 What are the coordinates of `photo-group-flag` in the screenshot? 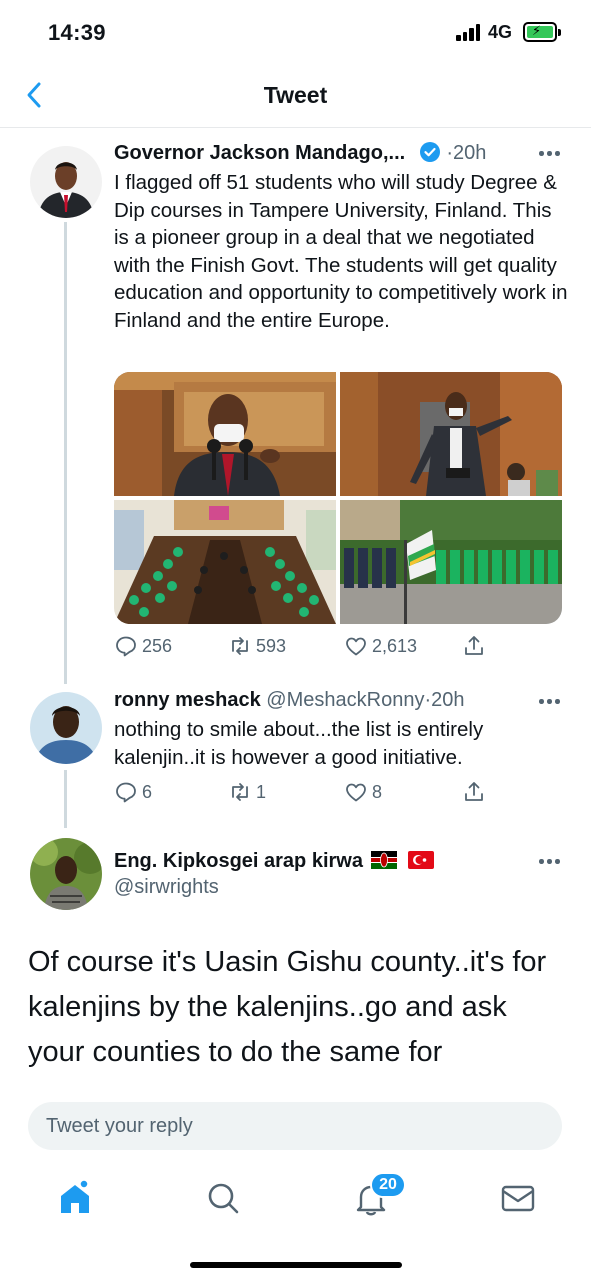 It's located at (451, 562).